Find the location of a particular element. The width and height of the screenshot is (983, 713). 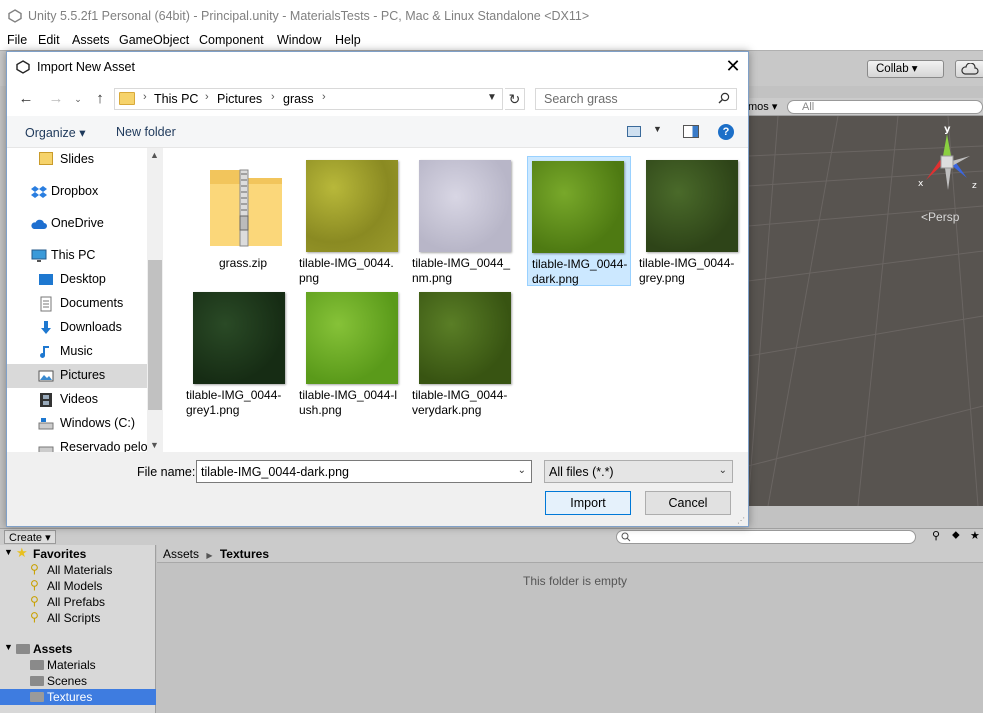

file-name-input: tilable-IMG_0044-dark.png ⌄ is located at coordinates (364, 471).